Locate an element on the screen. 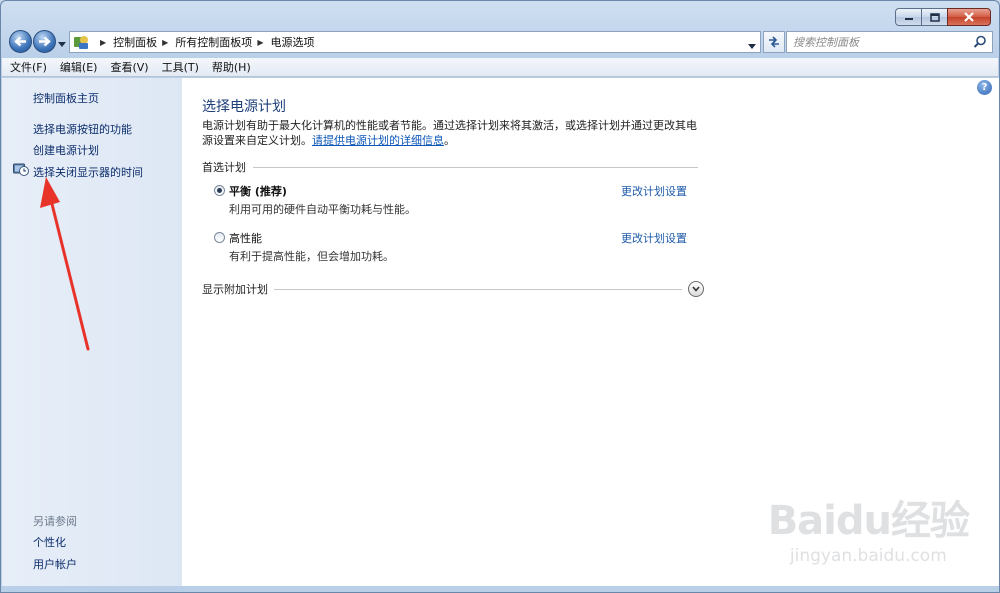  maximize-icon is located at coordinates (934, 17).